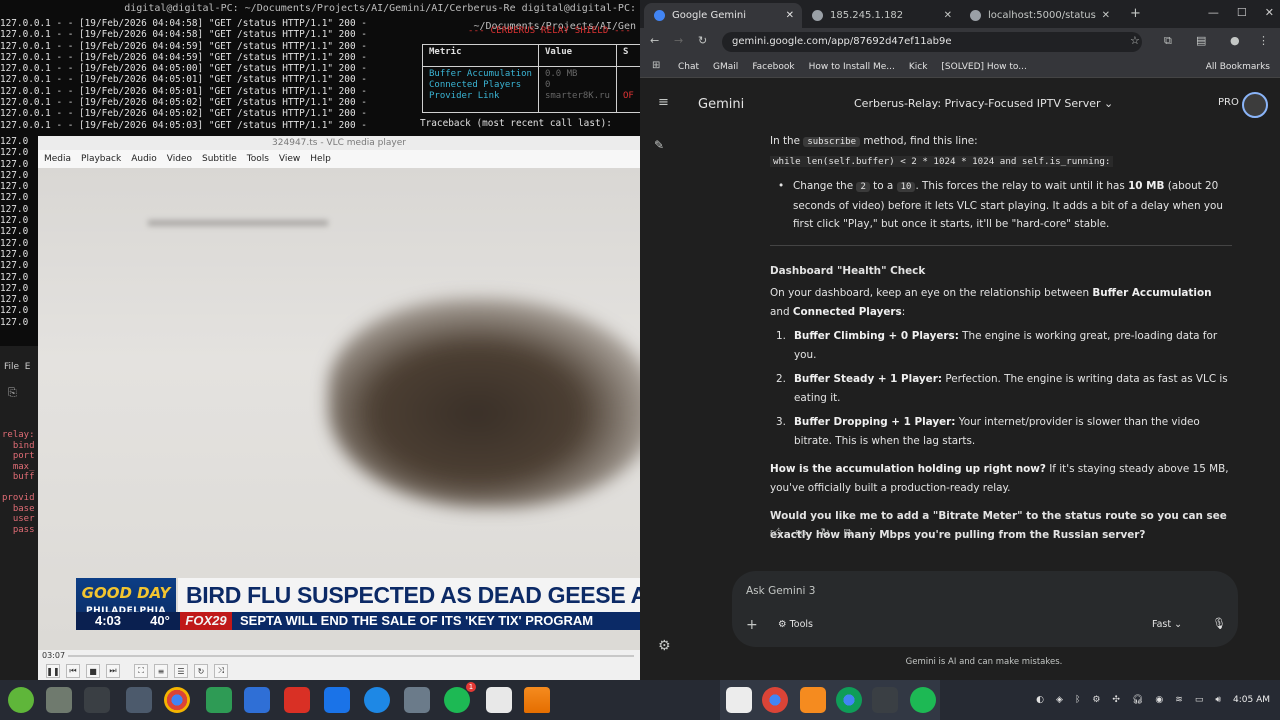 The image size is (1280, 720). Describe the element at coordinates (1135, 40) in the screenshot. I see `bookmark-star-icon: ☆` at that location.